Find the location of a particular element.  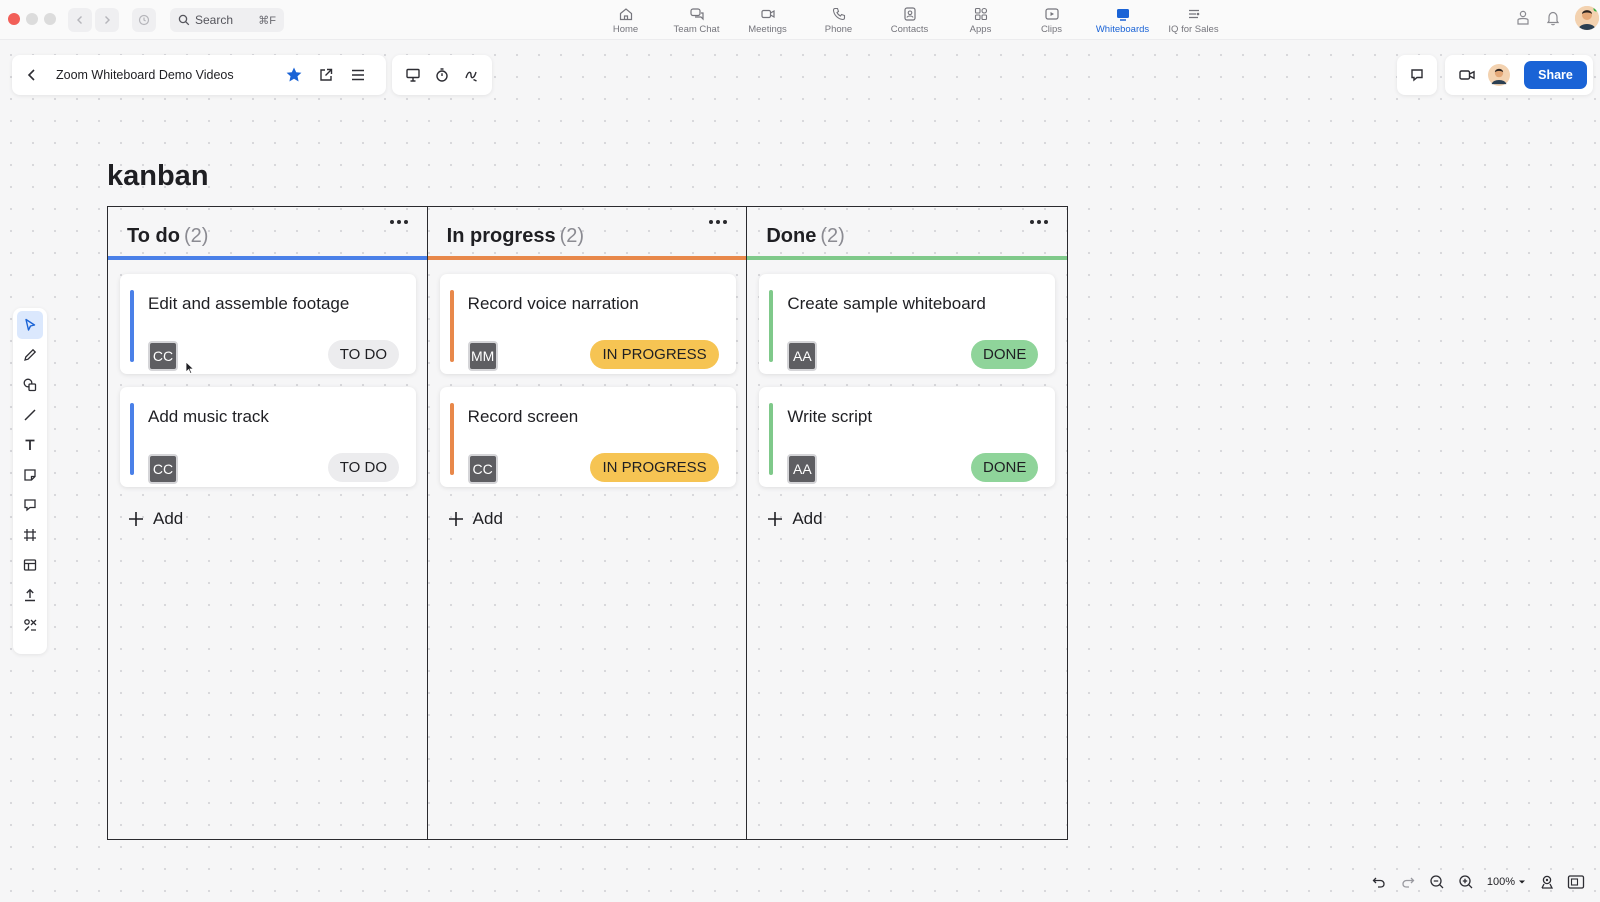

comment-icon is located at coordinates (1417, 75).